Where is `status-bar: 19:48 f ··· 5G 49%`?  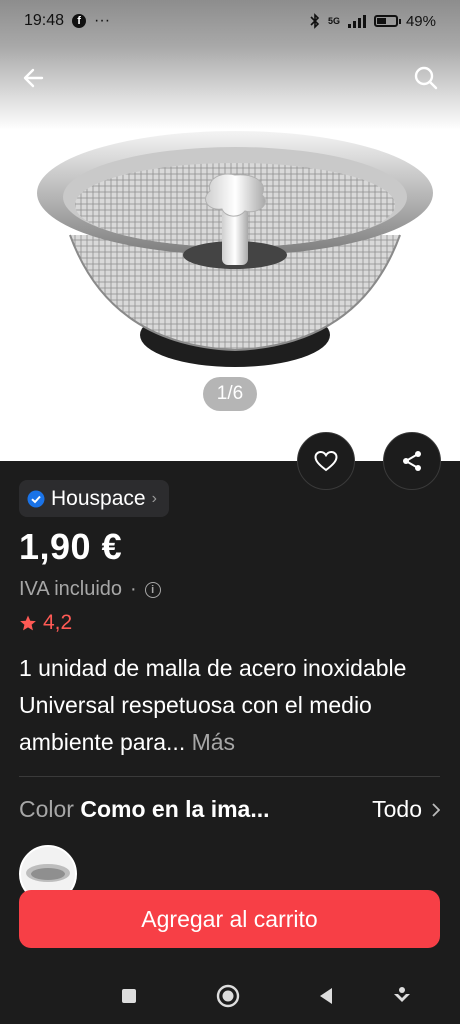
status-bar: 19:48 f ··· 5G 49% is located at coordinates (230, 21).